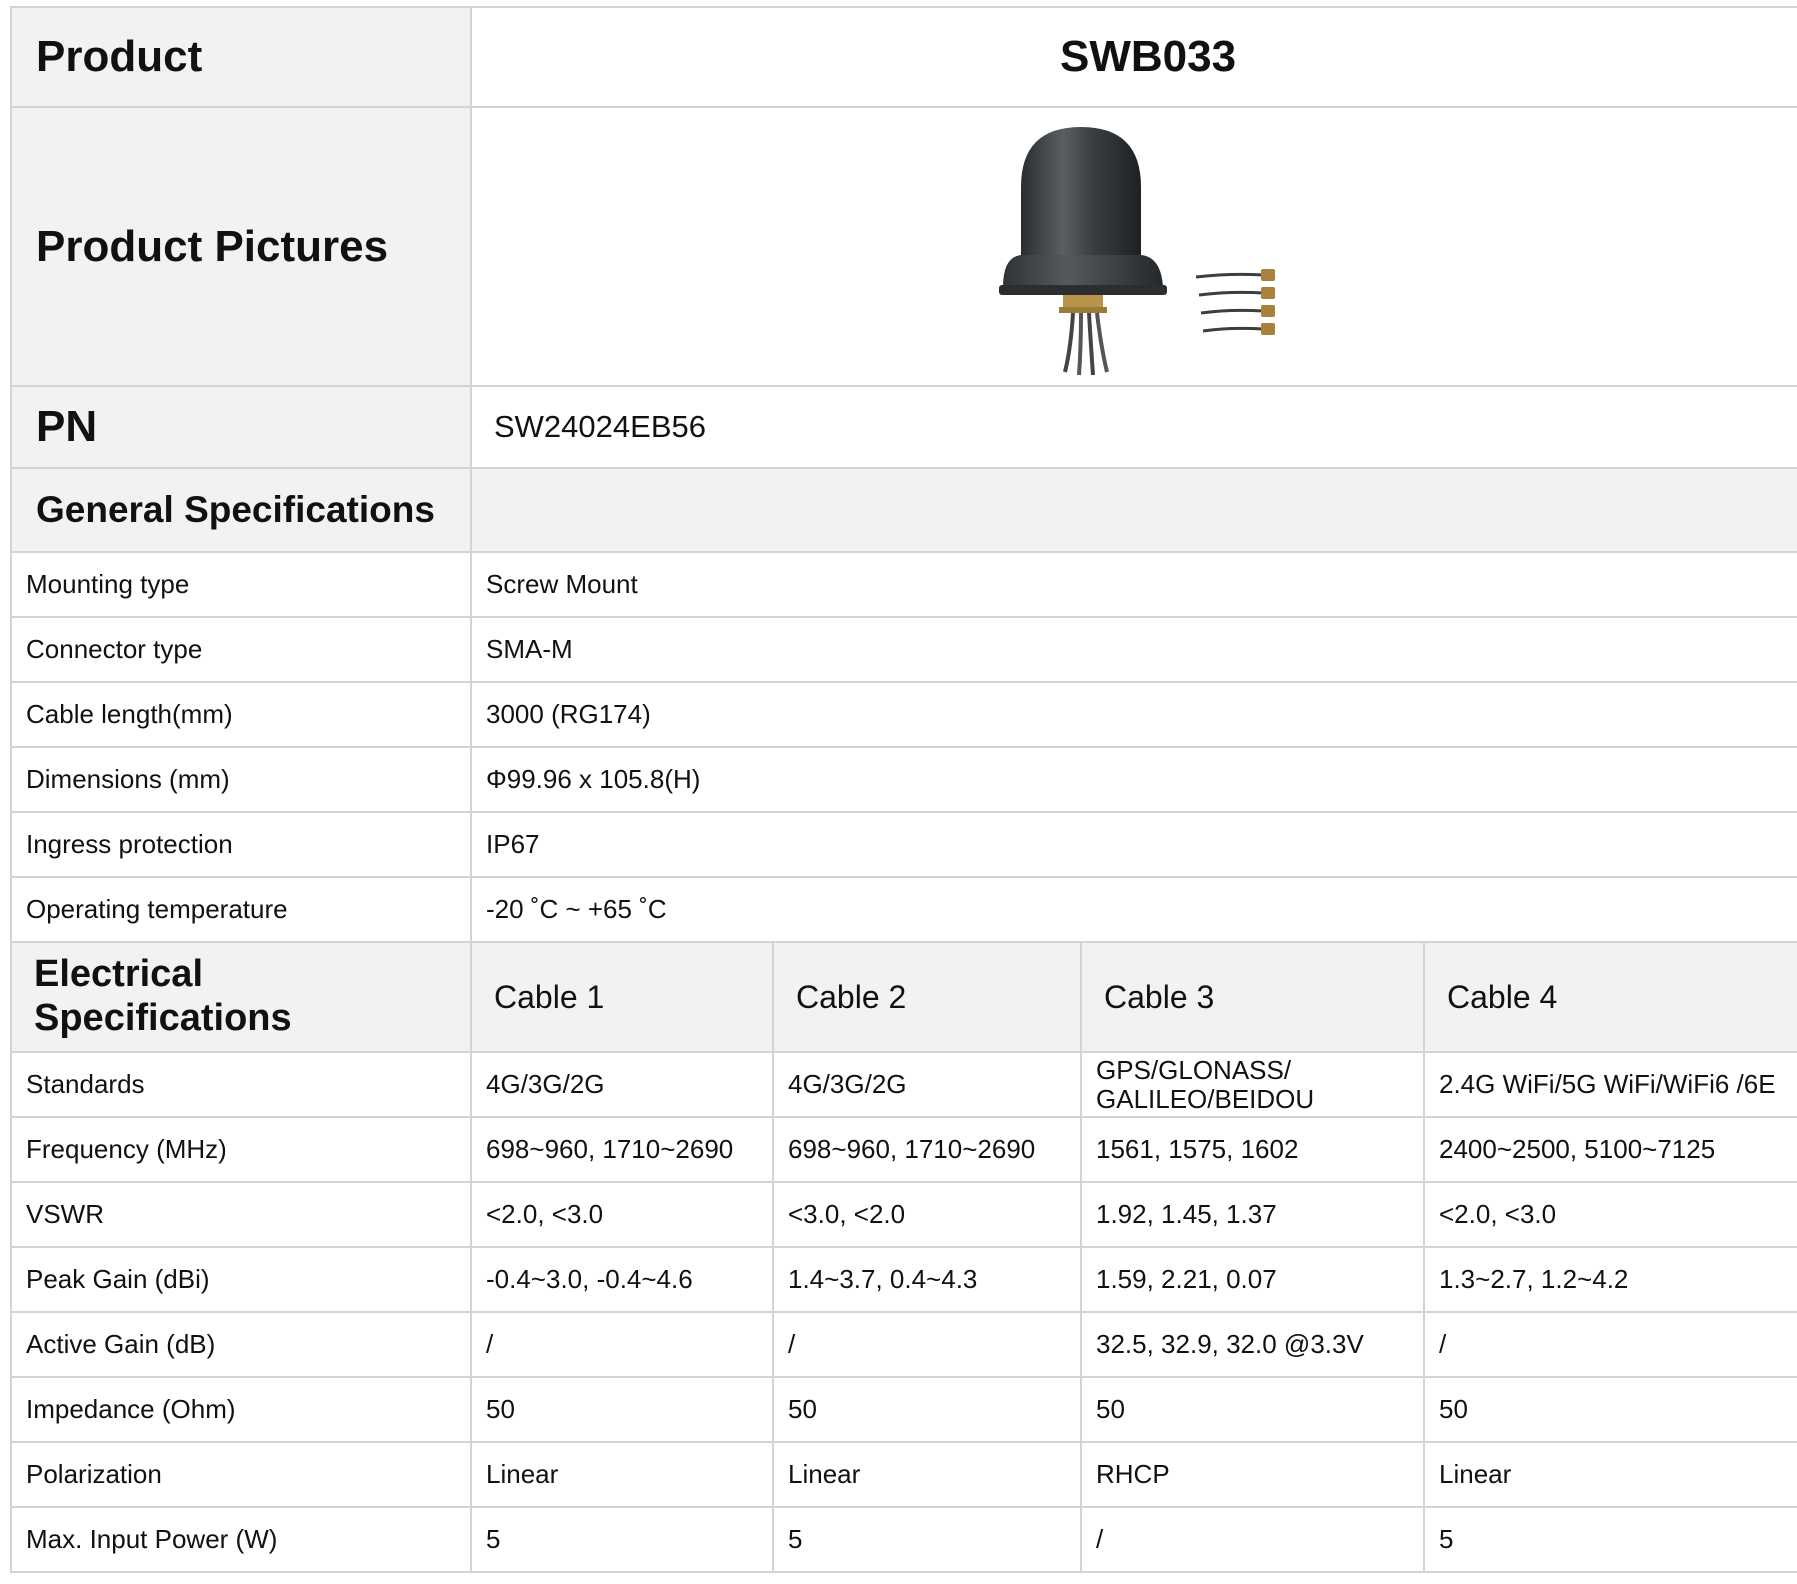  Describe the element at coordinates (1133, 584) in the screenshot. I see `general-spec-value: Screw Mount` at that location.